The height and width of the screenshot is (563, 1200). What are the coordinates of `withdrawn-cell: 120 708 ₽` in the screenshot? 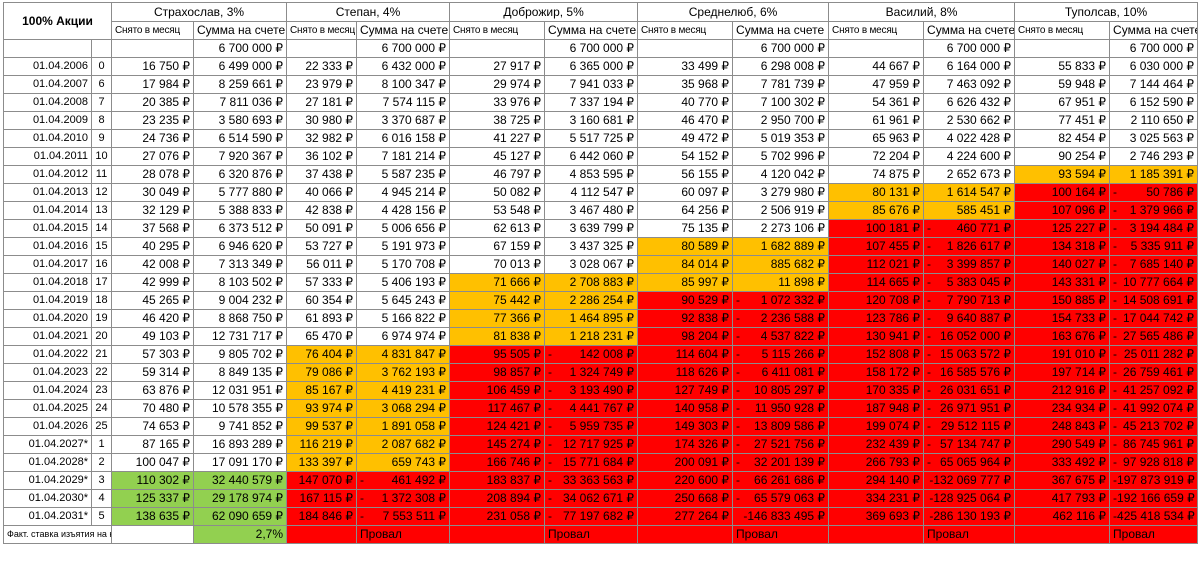 It's located at (876, 300).